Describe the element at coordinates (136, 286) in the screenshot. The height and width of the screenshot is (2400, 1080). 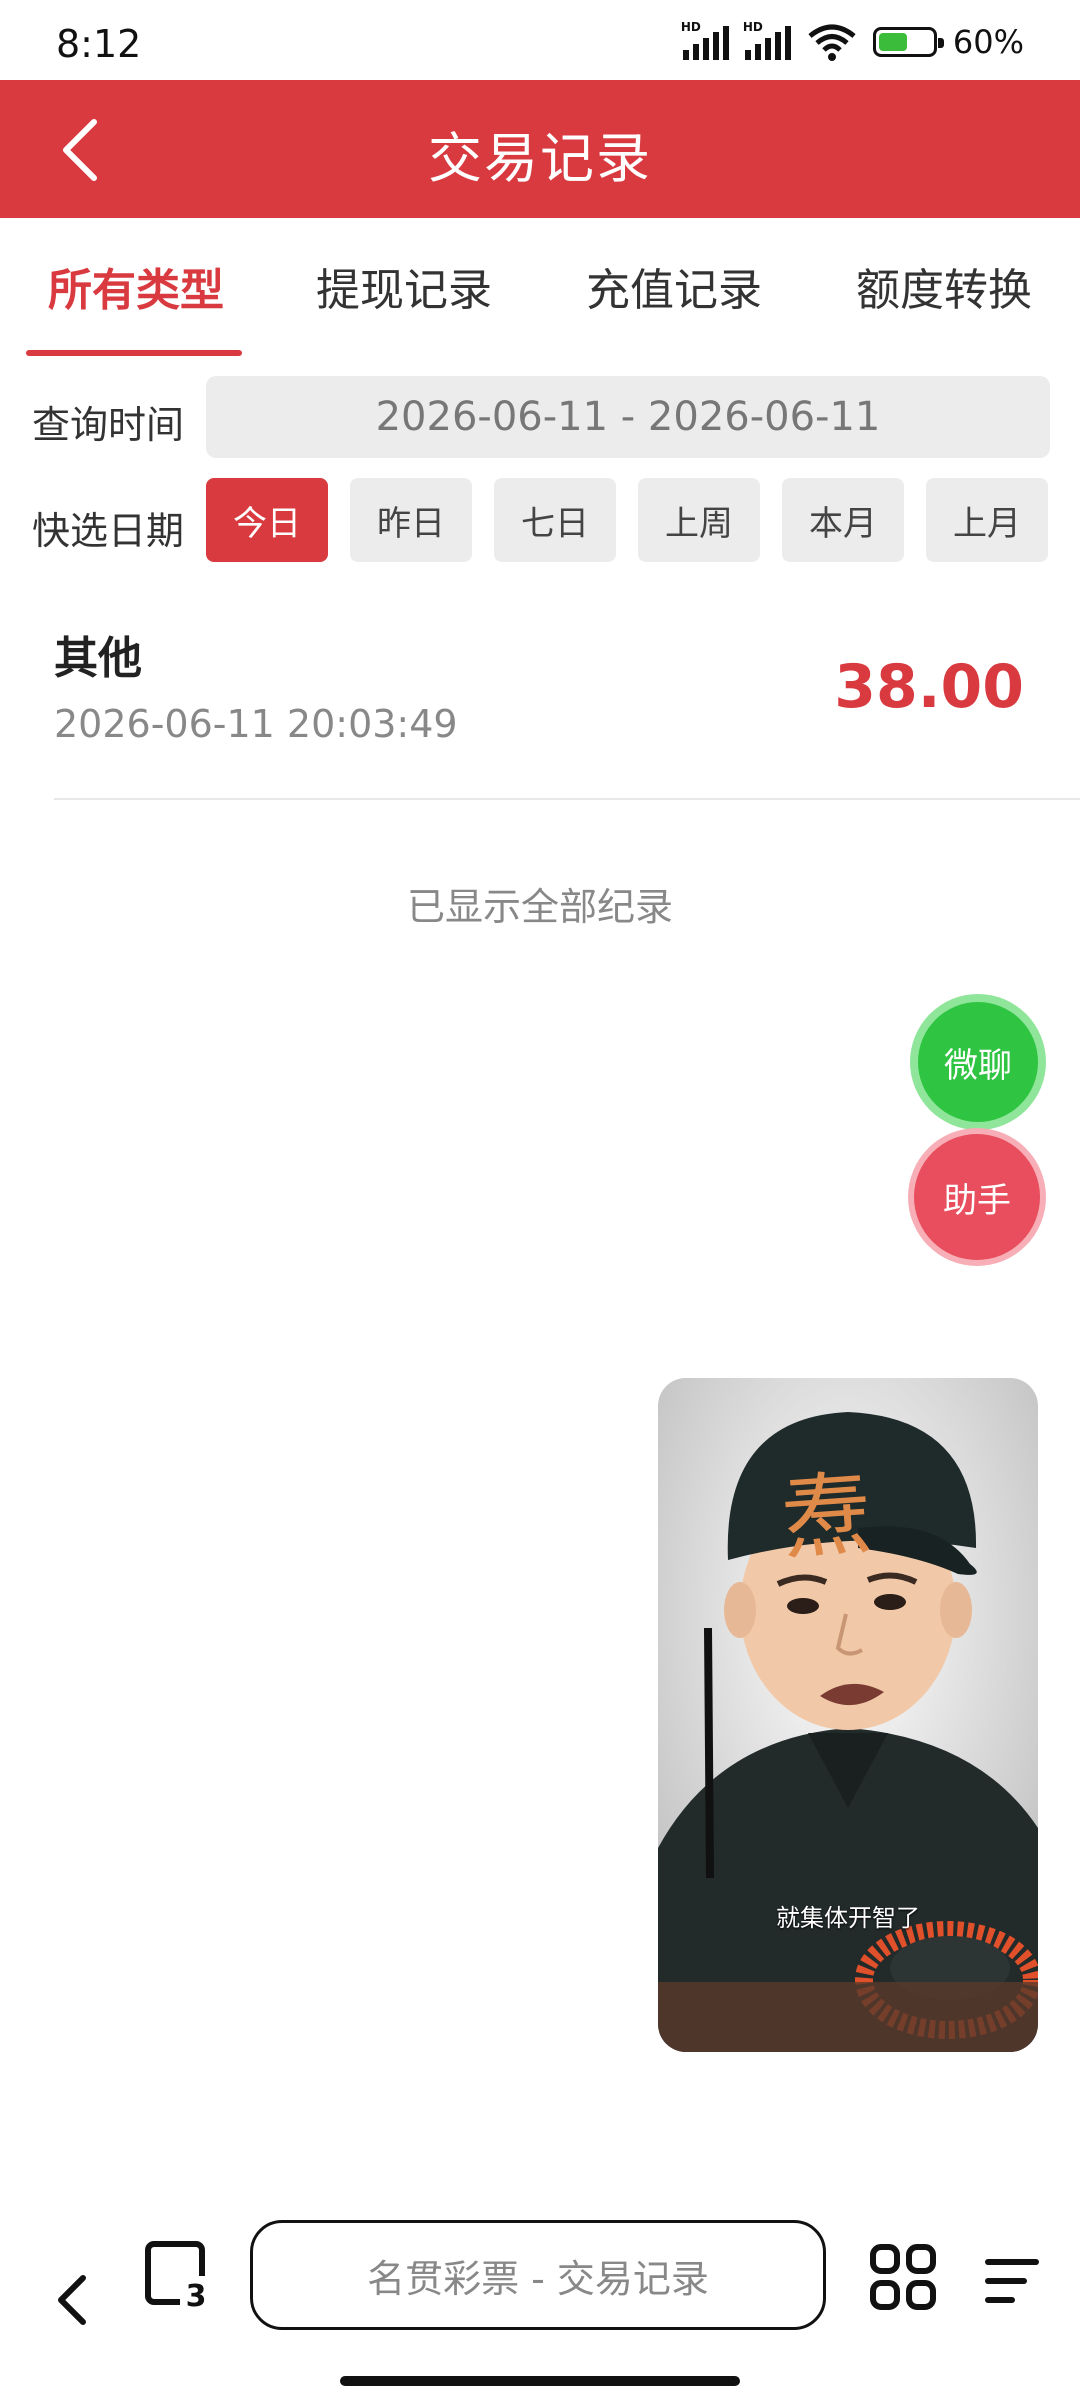
I see `tab-all-types: 所有类型` at that location.